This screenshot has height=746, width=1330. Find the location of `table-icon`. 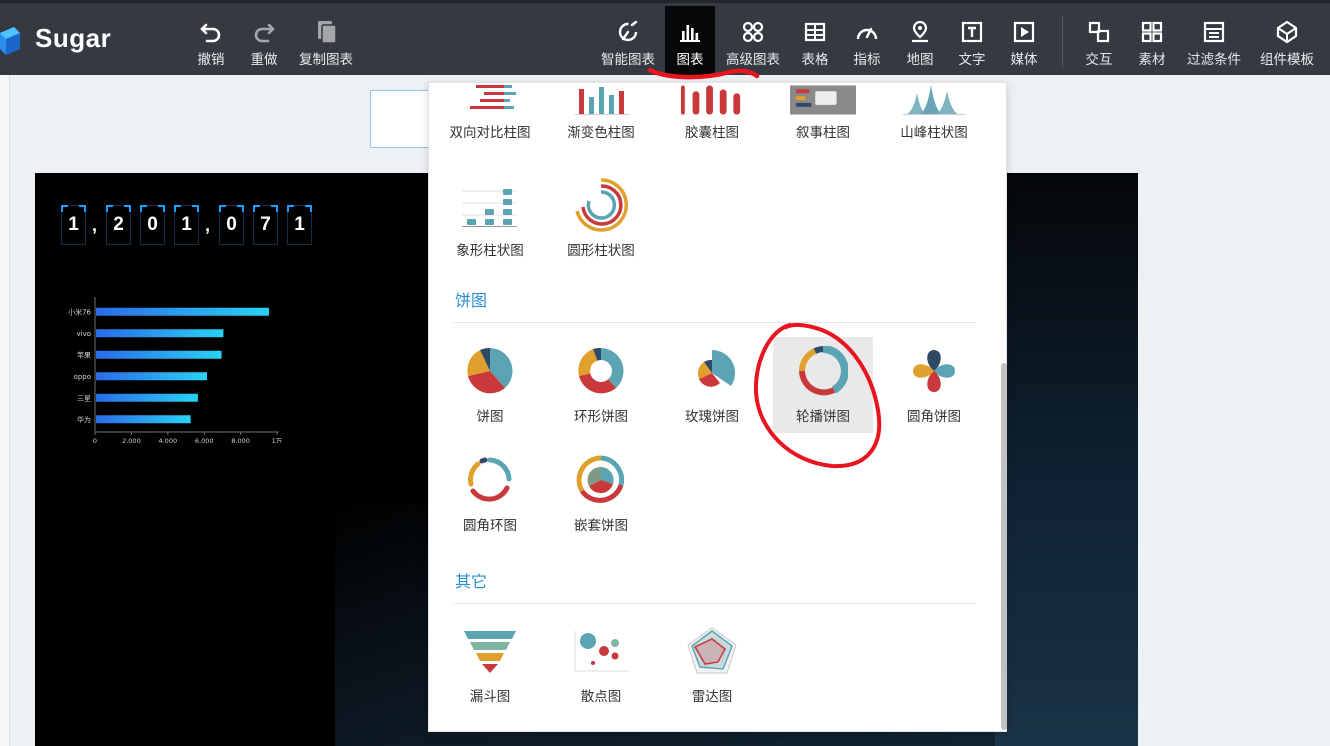

table-icon is located at coordinates (815, 32).